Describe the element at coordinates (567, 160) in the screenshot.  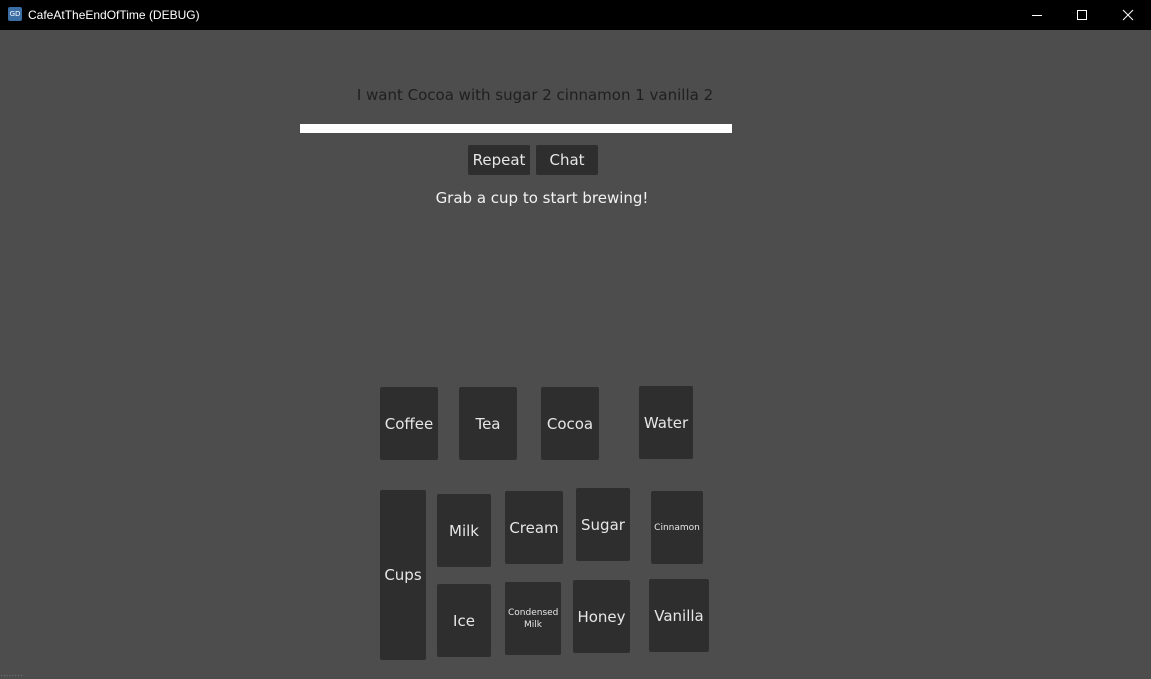
I see `chat-button: Chat` at that location.